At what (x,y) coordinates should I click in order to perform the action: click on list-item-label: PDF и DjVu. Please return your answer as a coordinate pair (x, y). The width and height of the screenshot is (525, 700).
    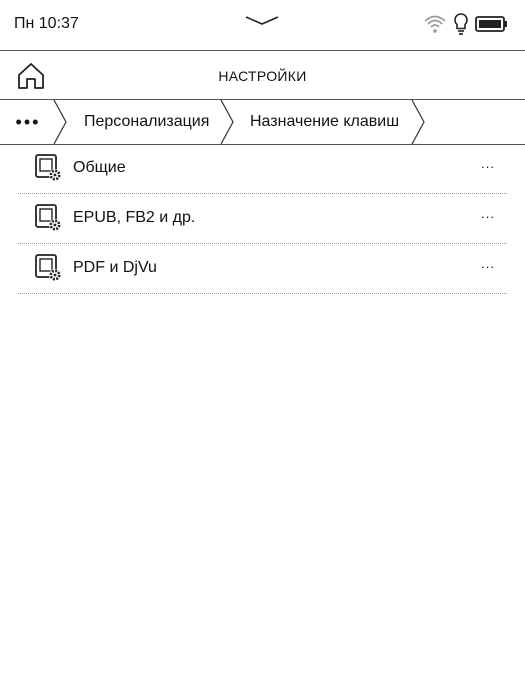
    Looking at the image, I should click on (115, 267).